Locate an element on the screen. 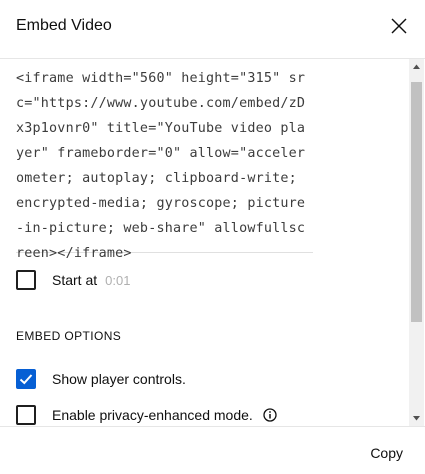  scroll-down-arrow-icon is located at coordinates (416, 418).